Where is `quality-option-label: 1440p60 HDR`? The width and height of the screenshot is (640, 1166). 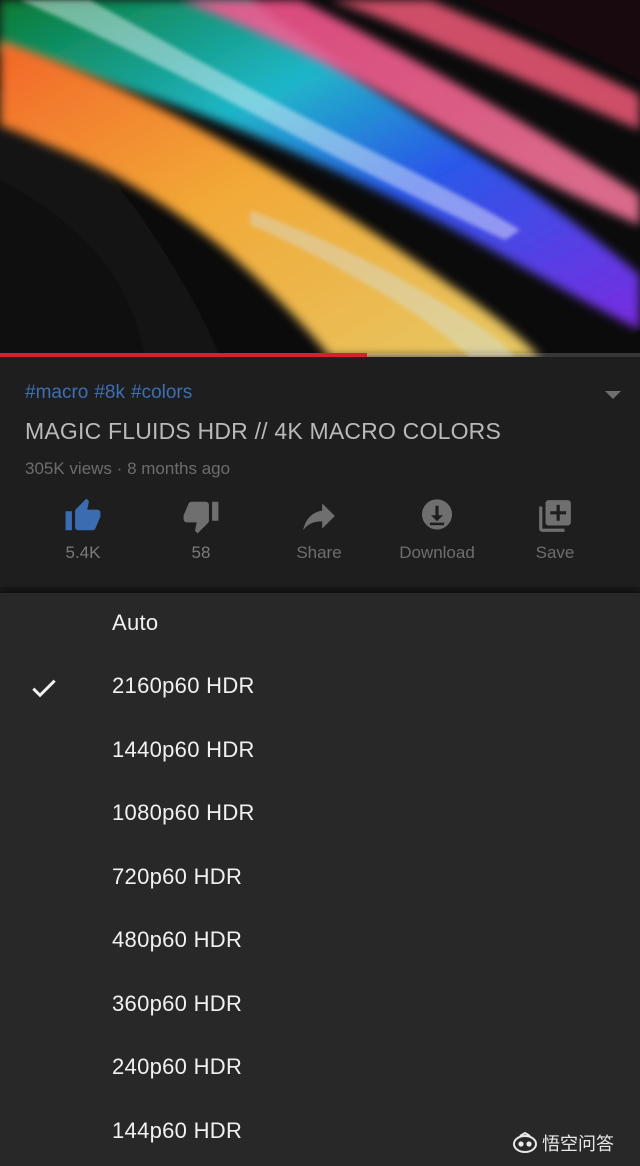 quality-option-label: 1440p60 HDR is located at coordinates (183, 749).